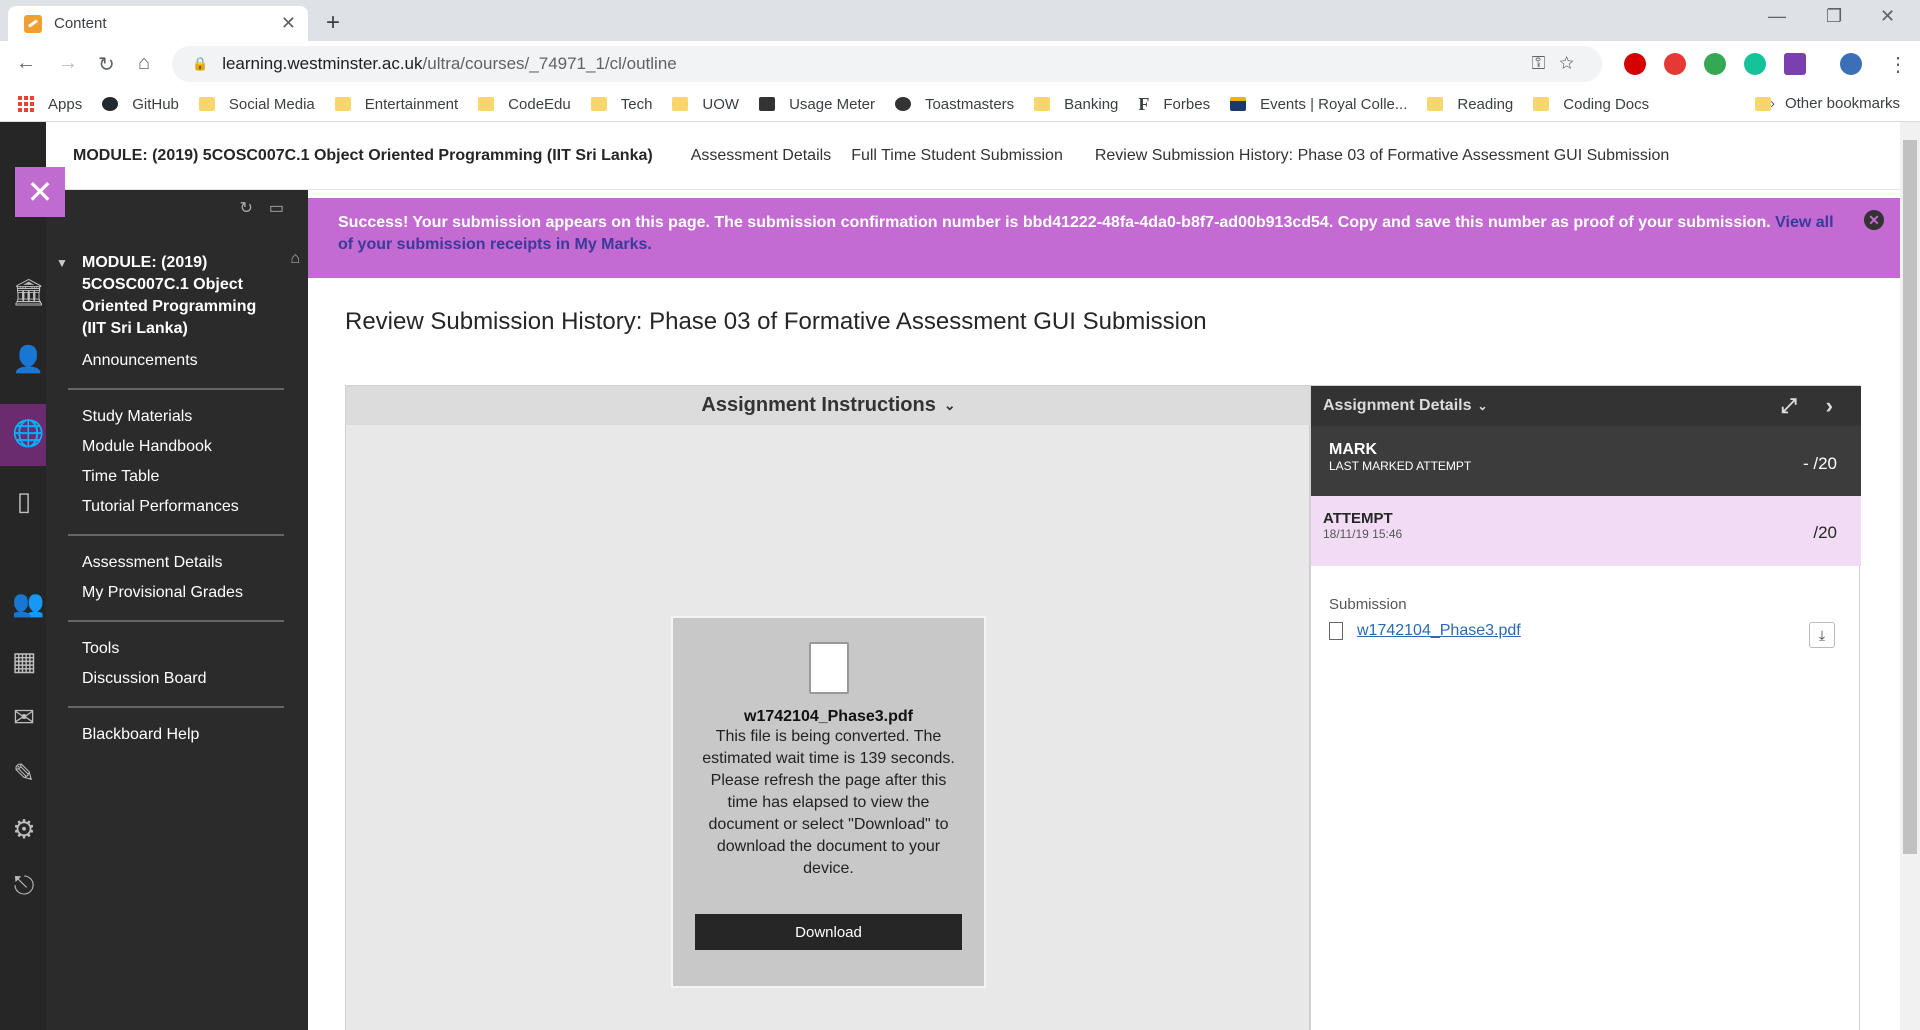 This screenshot has height=1030, width=1920. What do you see at coordinates (269, 208) in the screenshot?
I see `refresh-folder-icons: ↻▭` at bounding box center [269, 208].